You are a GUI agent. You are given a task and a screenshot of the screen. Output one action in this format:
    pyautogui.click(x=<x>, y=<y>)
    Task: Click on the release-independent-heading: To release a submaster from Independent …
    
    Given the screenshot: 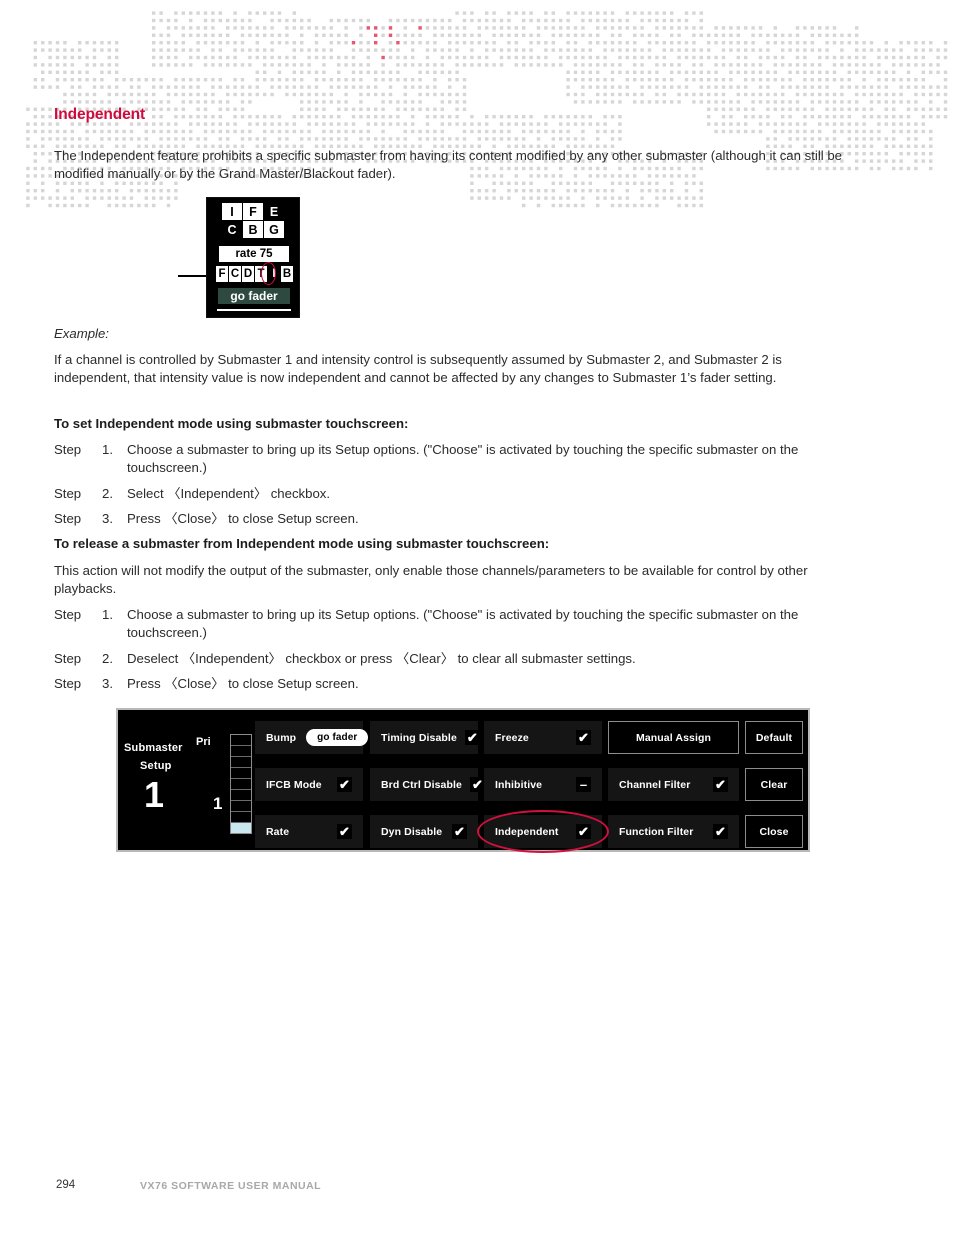 What is the action you would take?
    pyautogui.click(x=302, y=543)
    